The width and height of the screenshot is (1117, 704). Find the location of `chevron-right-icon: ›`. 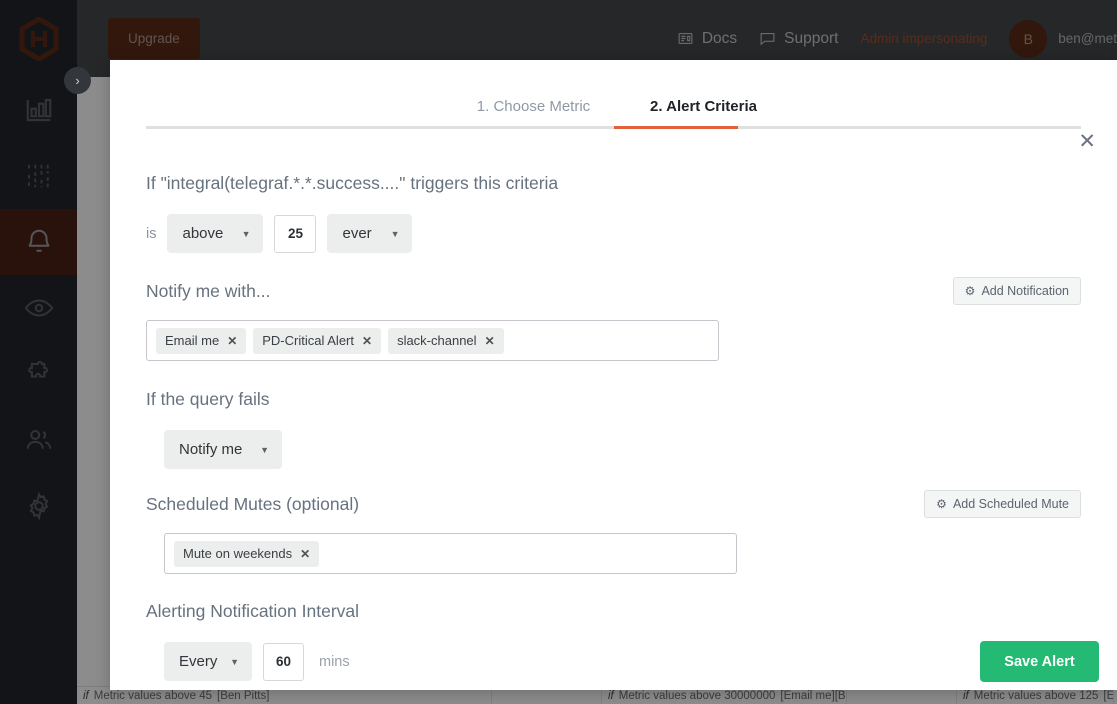

chevron-right-icon: › is located at coordinates (77, 80).